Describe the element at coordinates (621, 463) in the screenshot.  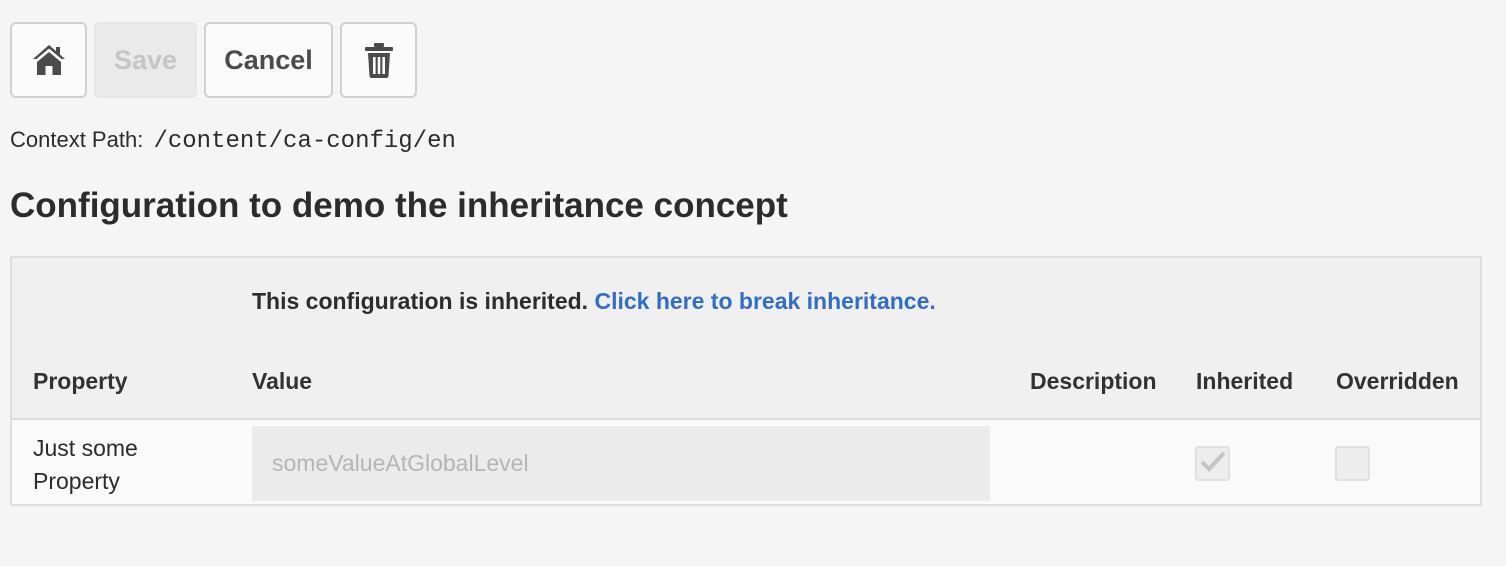
I see `property-value-input` at that location.